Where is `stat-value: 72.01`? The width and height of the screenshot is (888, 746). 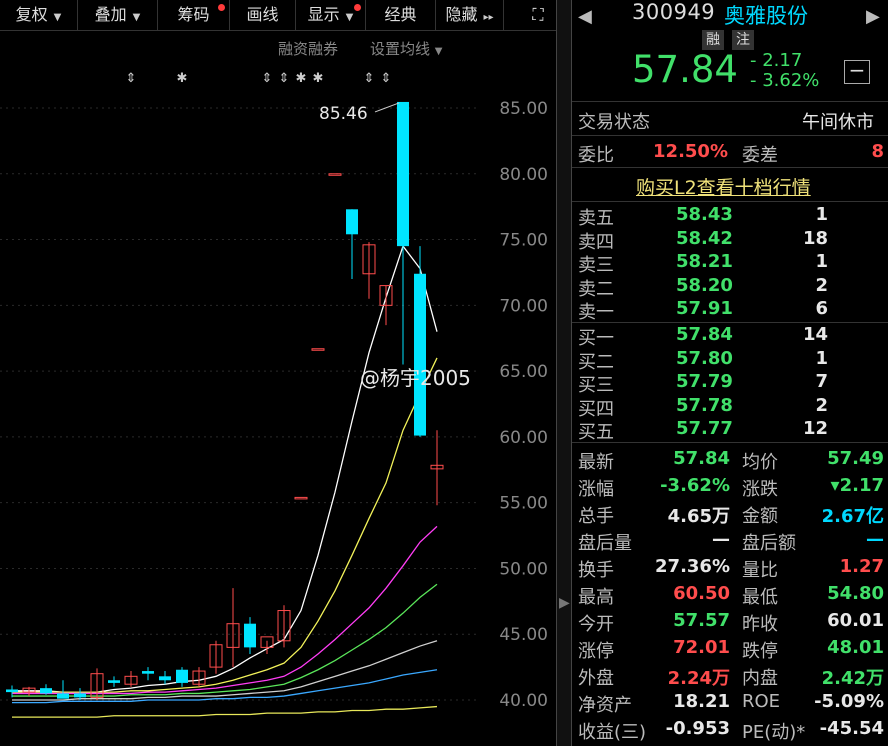 stat-value: 72.01 is located at coordinates (701, 647).